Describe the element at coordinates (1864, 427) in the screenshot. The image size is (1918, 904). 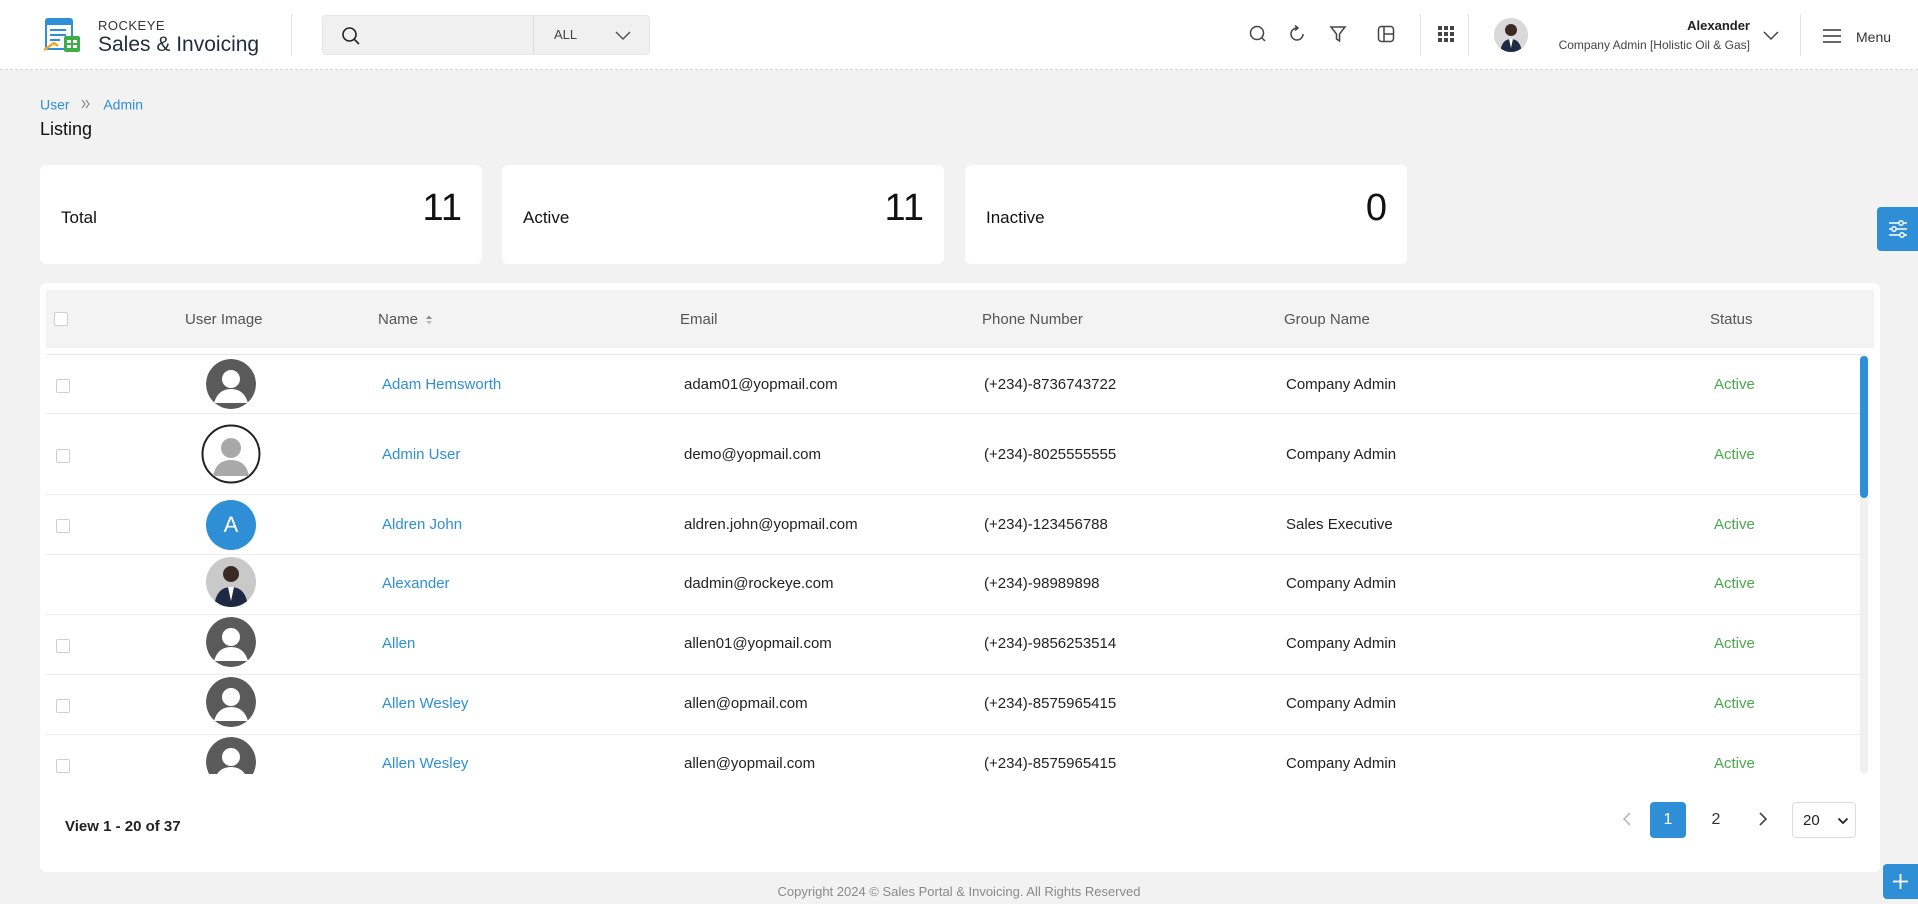
I see `scrollbar-thumb` at that location.